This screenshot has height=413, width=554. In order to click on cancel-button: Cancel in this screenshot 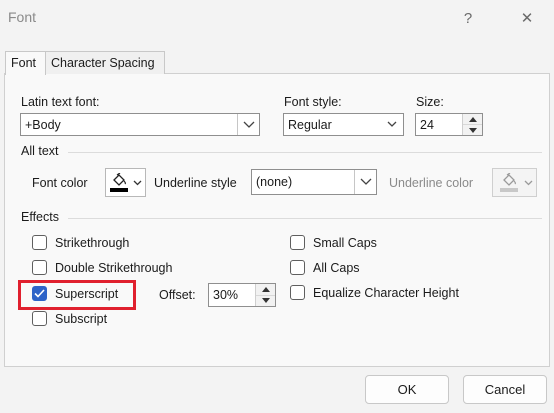, I will do `click(505, 389)`.